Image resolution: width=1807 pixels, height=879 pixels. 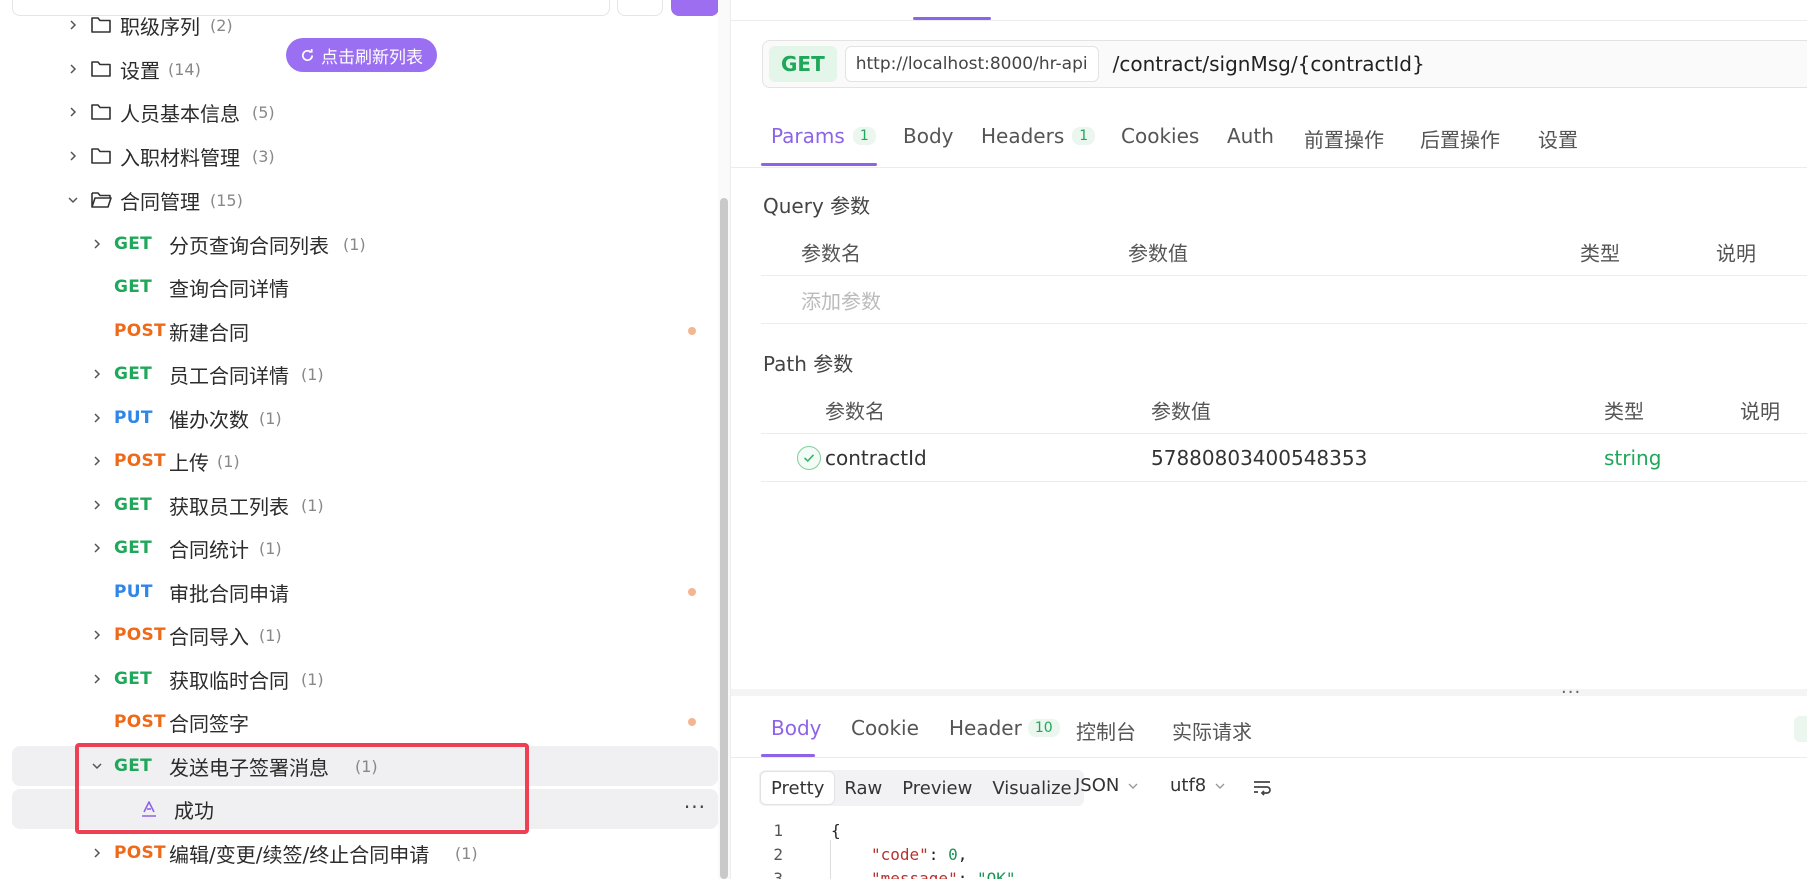 I want to click on tab-settings: 设置, so click(x=1558, y=138).